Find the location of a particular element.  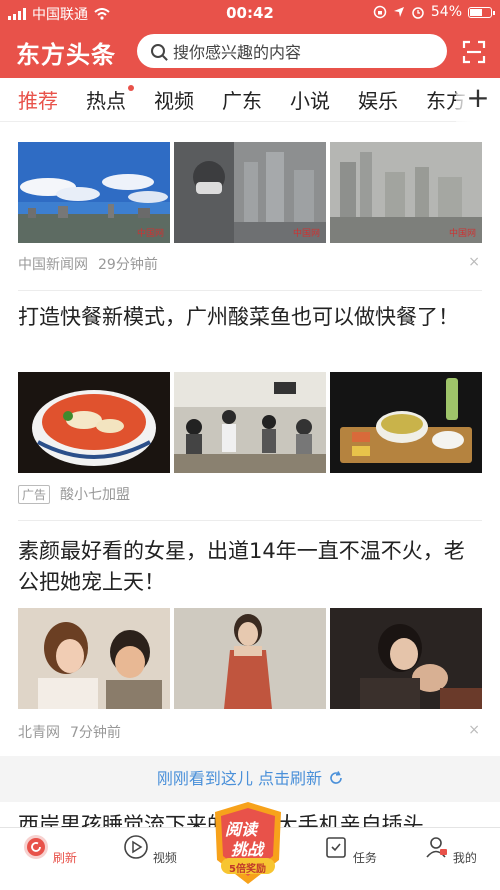

news-image-actress is located at coordinates (250, 658).